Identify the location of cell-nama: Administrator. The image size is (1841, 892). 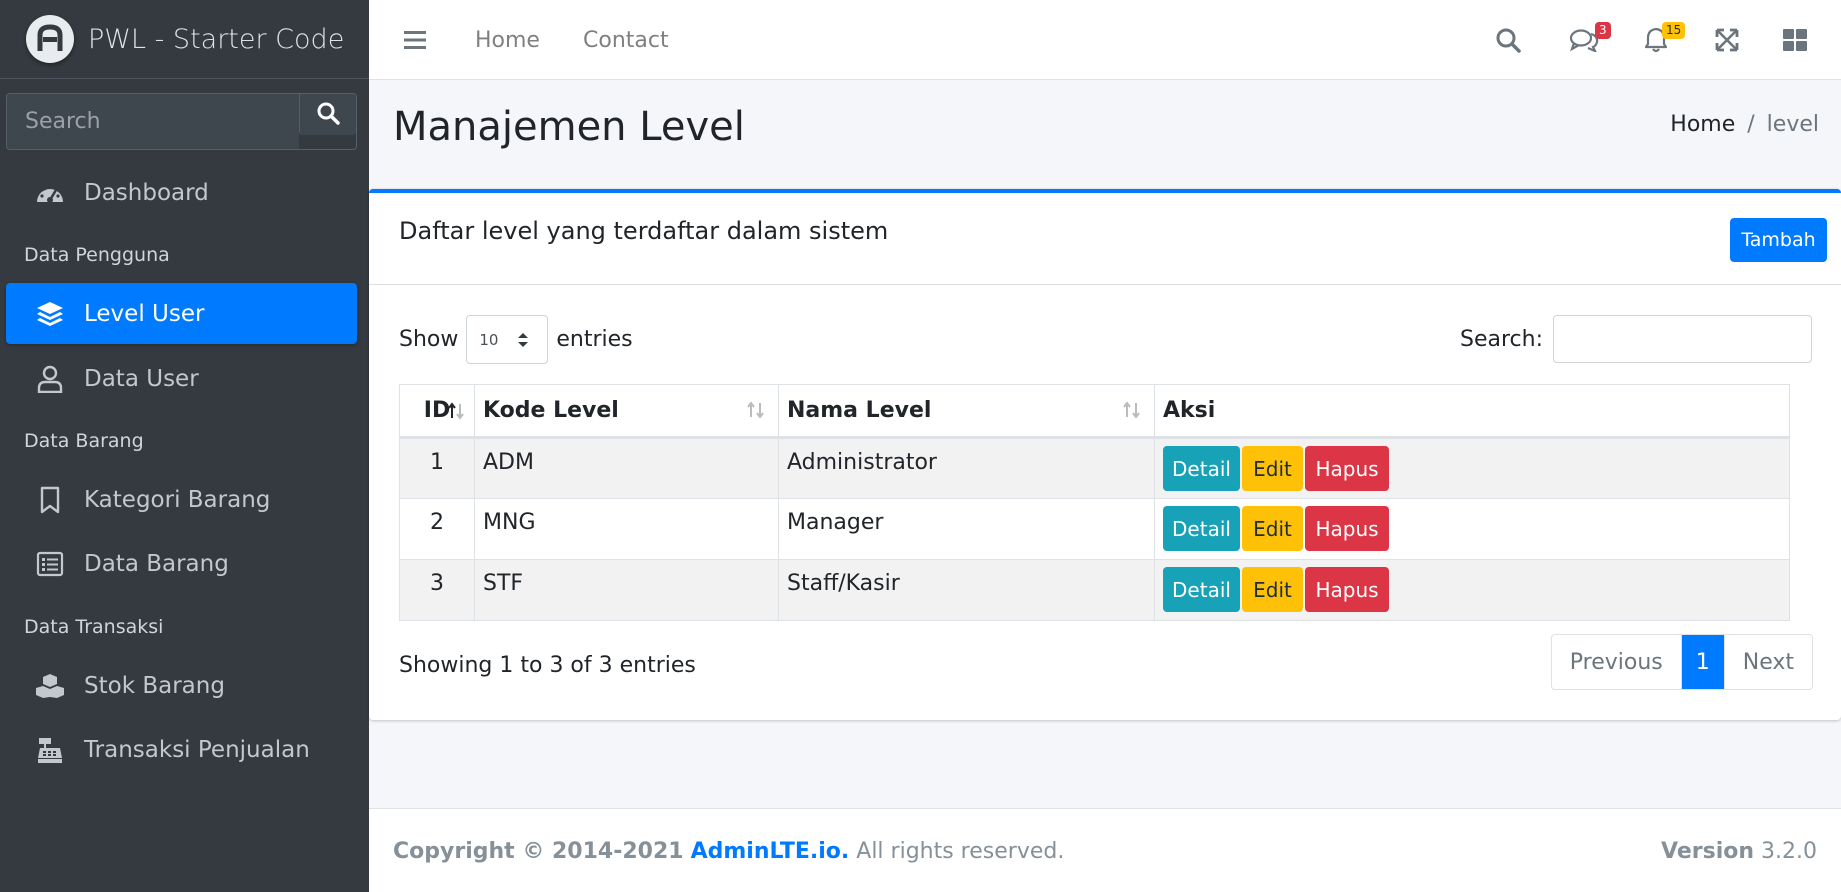
(966, 468).